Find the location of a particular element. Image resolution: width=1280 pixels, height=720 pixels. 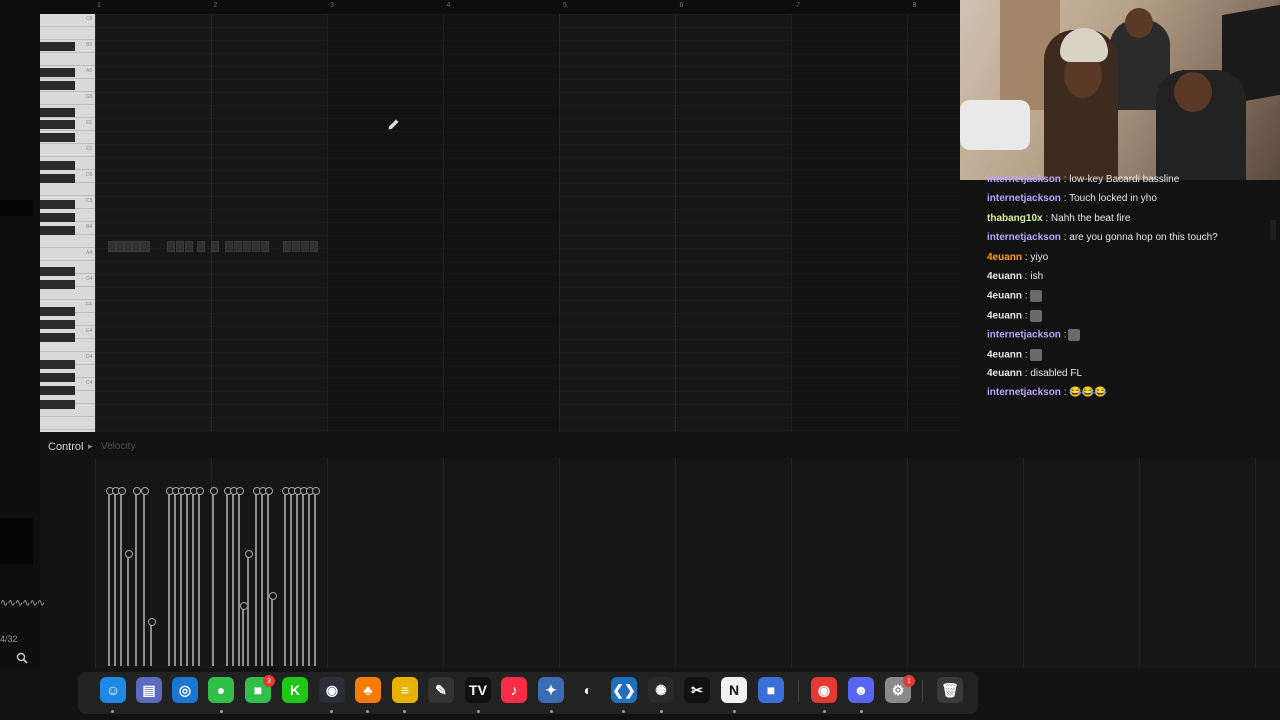

fl-studio-icon: ♣ is located at coordinates (368, 690).